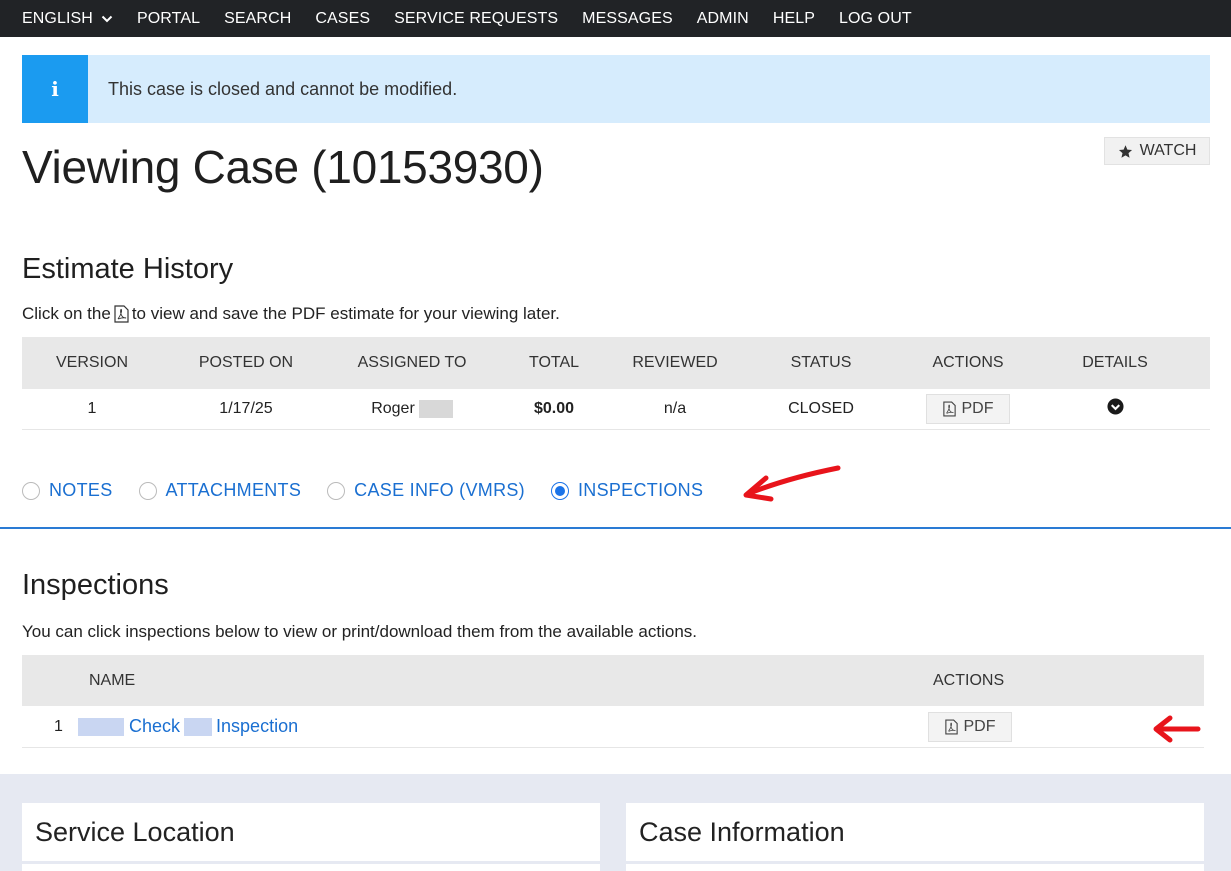 This screenshot has height=871, width=1231. I want to click on radio-case-info, so click(336, 490).